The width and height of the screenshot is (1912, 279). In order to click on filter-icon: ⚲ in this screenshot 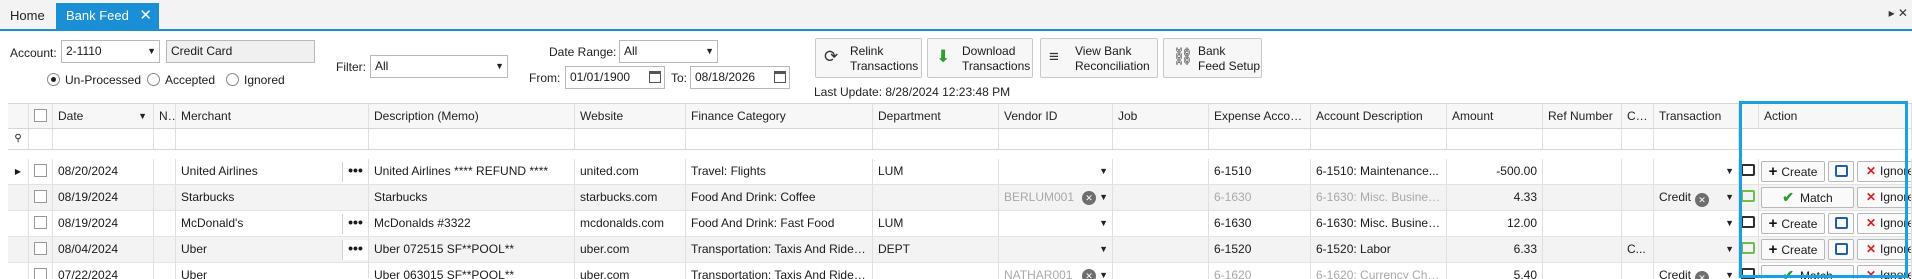, I will do `click(18, 139)`.